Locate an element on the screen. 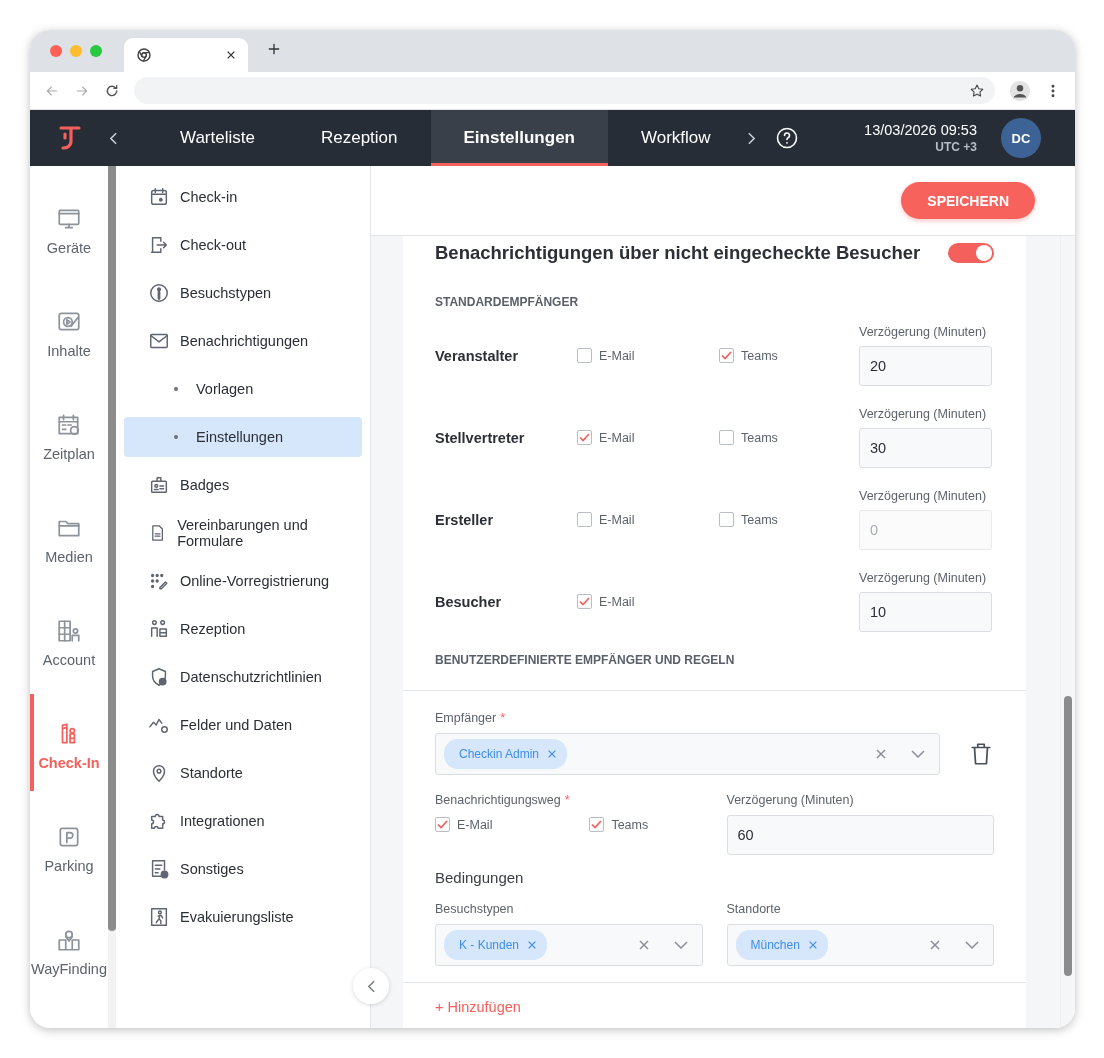 The image size is (1104, 1058). rail-item: WayFinding is located at coordinates (69, 952).